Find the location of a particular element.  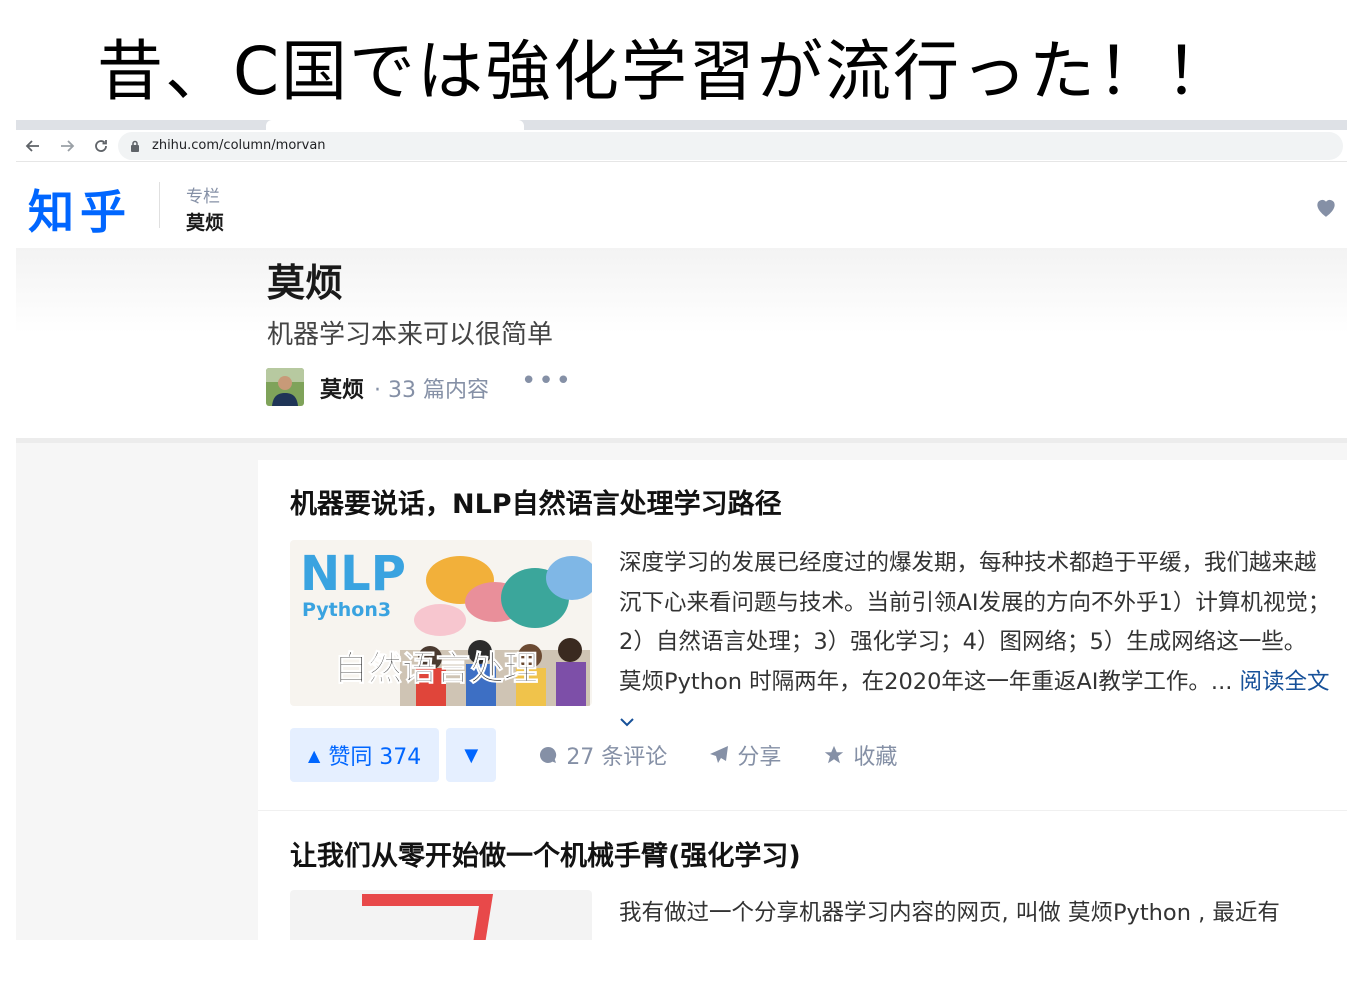

browser-toolbar: zhihu.com/column/morvan is located at coordinates (681, 146).